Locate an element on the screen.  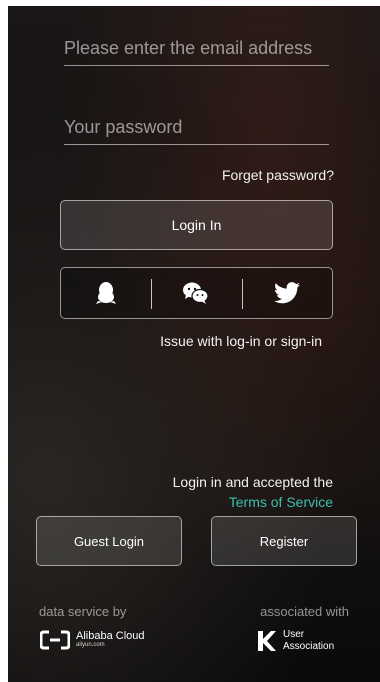
provider-domain: aliyun.com is located at coordinates (90, 645).